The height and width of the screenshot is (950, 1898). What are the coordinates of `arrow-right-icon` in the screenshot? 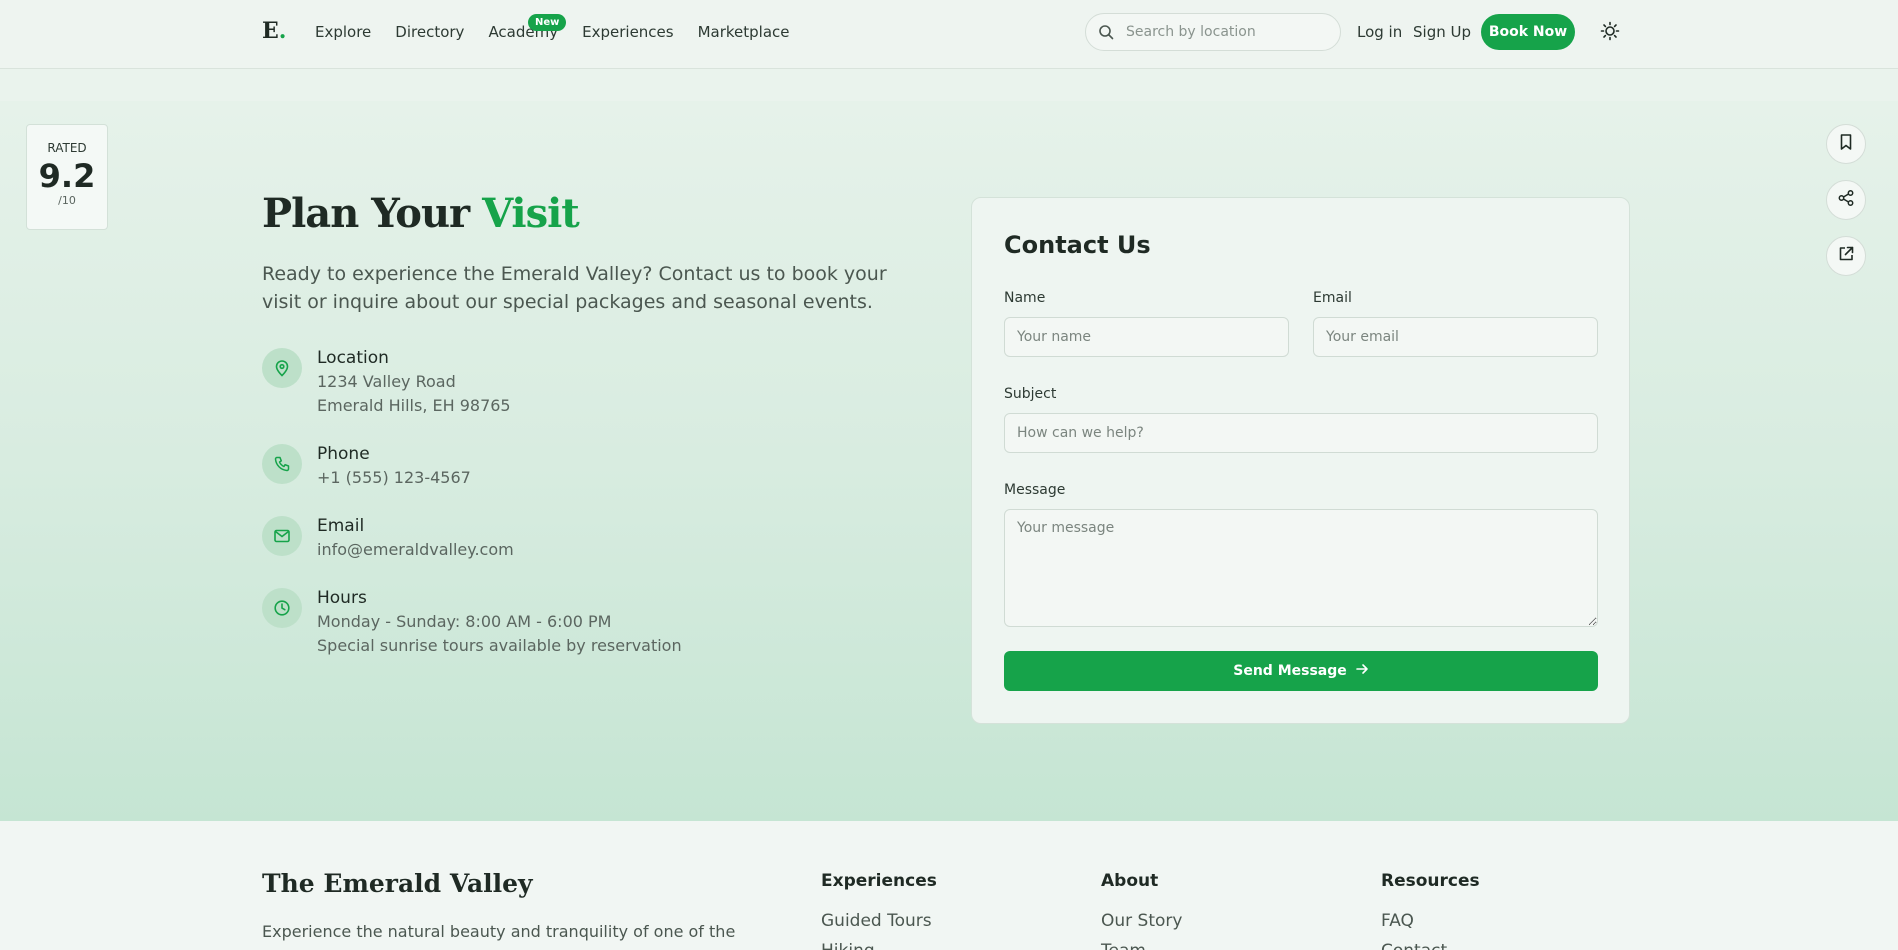 It's located at (1362, 671).